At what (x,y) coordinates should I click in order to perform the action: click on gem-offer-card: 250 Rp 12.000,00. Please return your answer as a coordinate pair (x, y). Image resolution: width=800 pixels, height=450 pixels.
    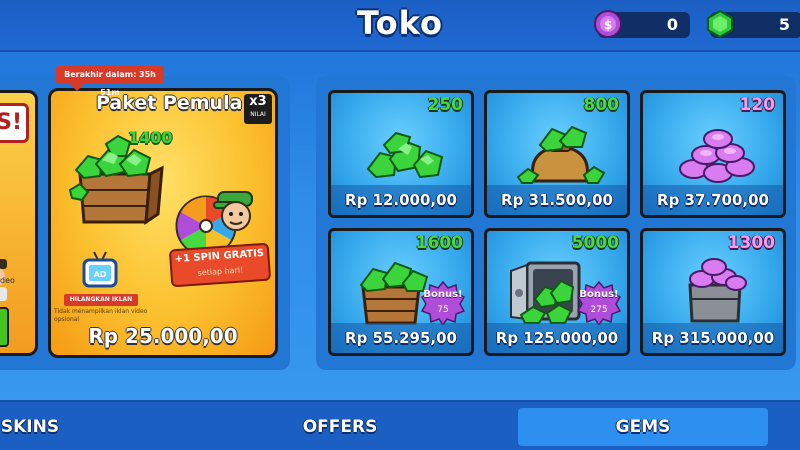
    Looking at the image, I should click on (401, 154).